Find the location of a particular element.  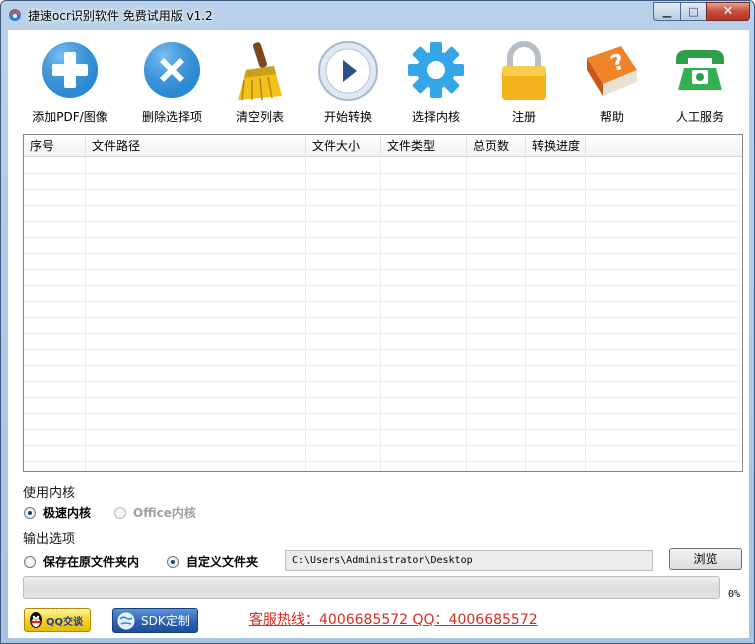

window-title: 捷速ocr识别软件 免费试用版 v1.2 is located at coordinates (120, 16).